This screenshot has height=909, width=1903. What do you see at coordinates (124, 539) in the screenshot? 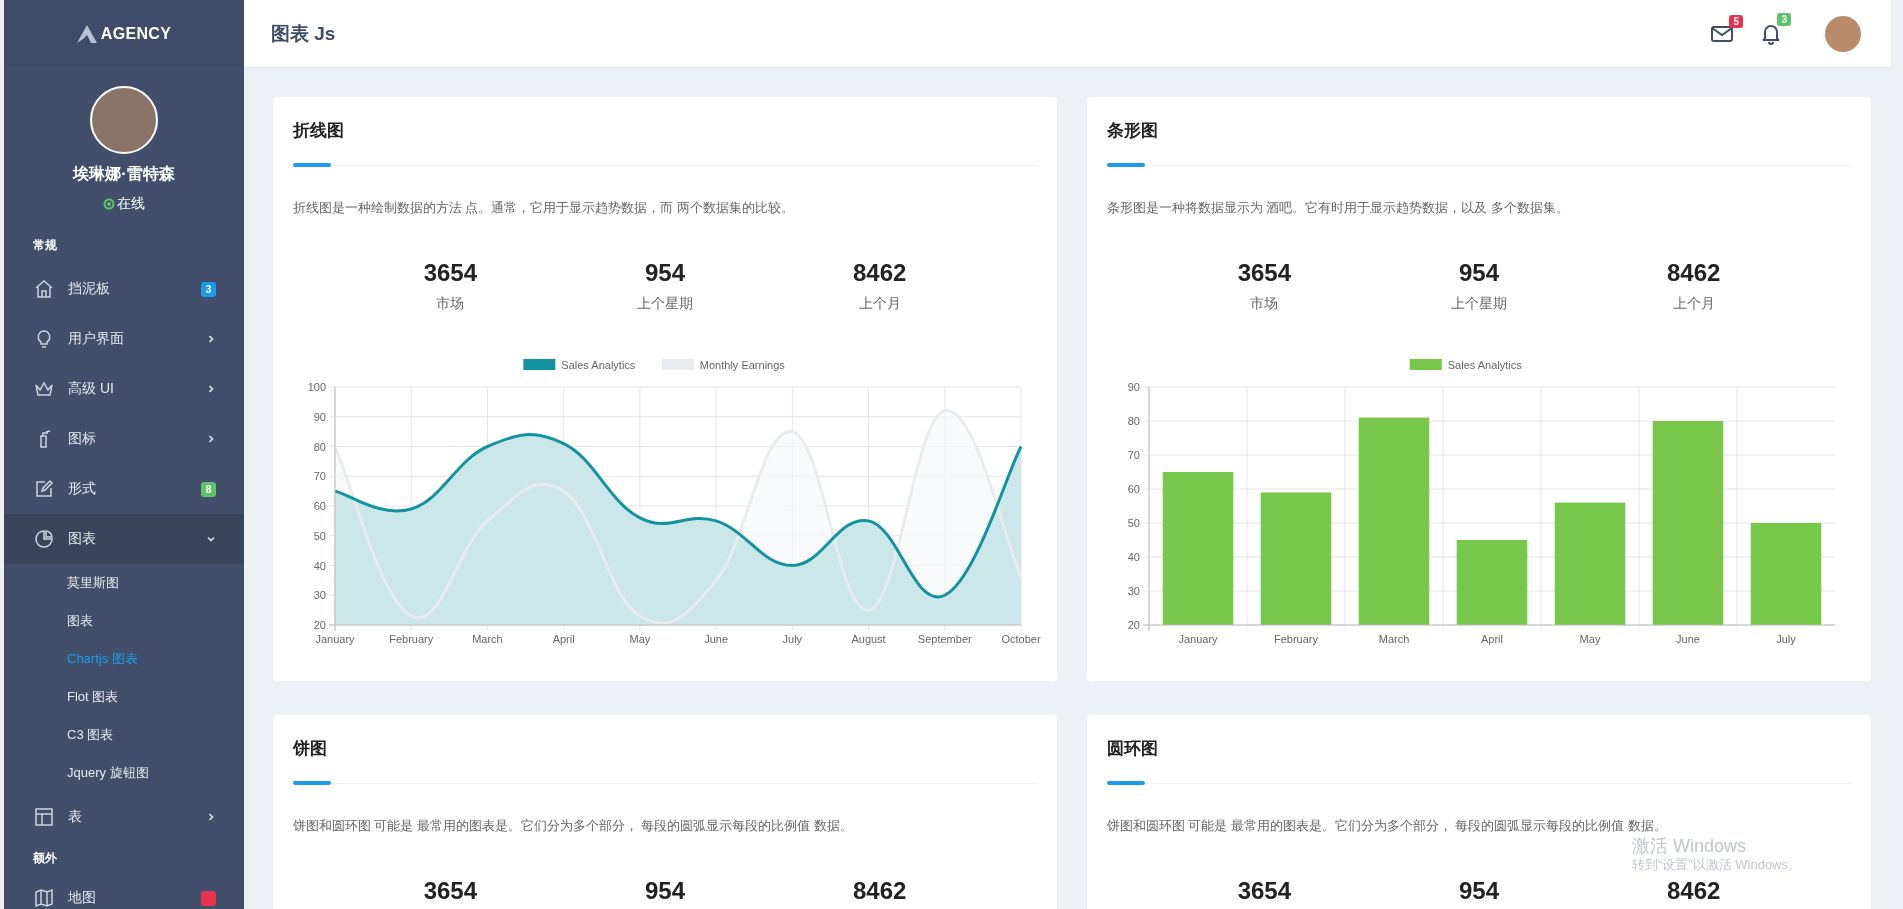
I see `nav-item: 图表` at bounding box center [124, 539].